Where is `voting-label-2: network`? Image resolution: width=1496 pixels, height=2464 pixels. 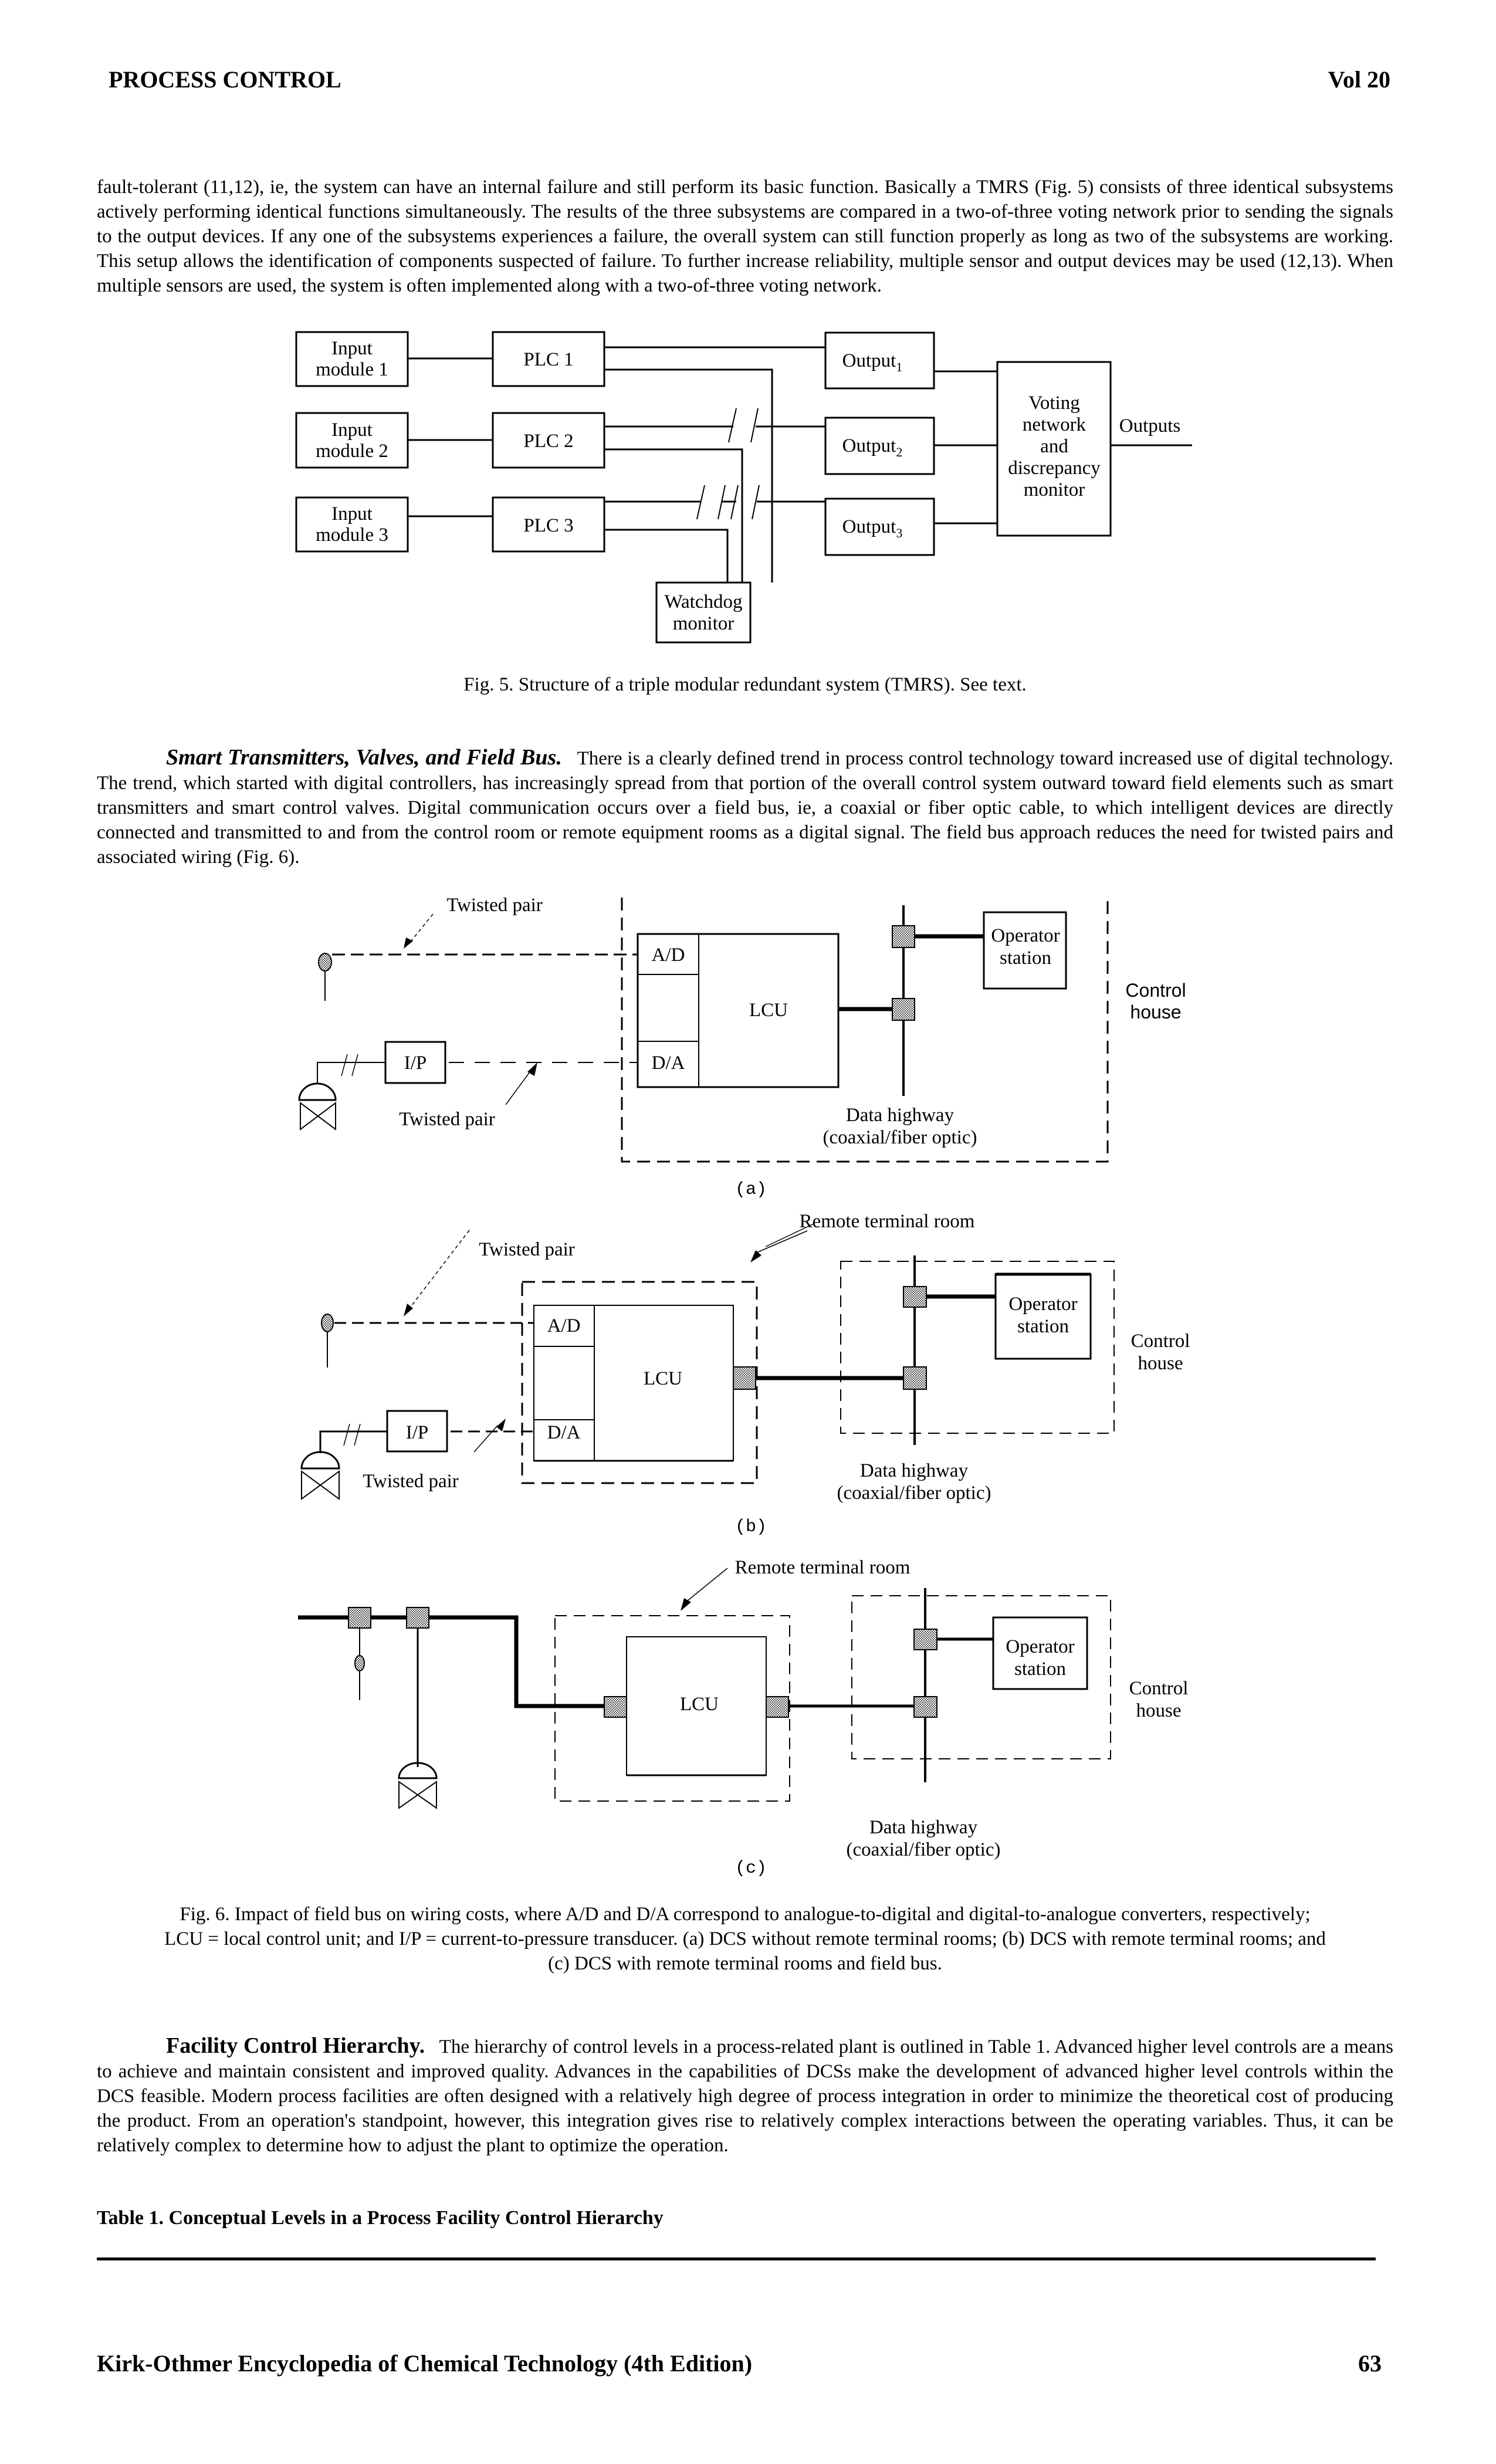 voting-label-2: network is located at coordinates (1055, 424).